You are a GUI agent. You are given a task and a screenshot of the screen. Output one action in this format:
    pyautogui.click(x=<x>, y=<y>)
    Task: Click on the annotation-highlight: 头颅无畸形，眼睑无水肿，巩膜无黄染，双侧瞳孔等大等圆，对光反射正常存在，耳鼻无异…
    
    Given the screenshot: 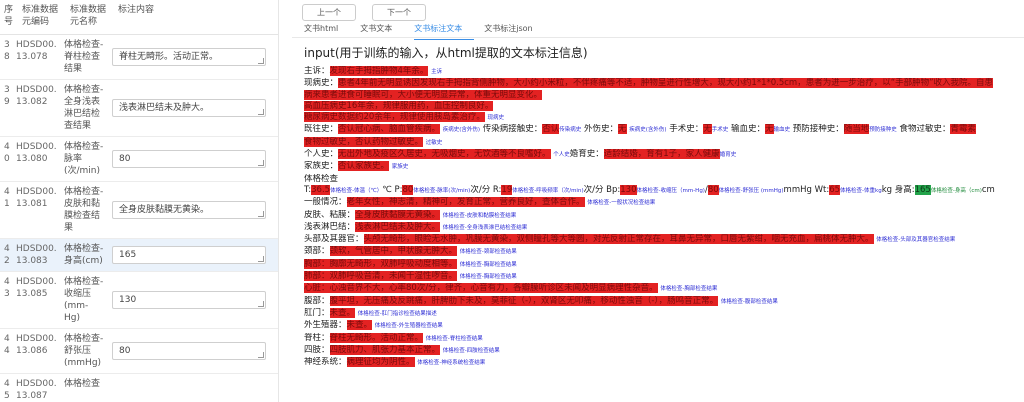 What is the action you would take?
    pyautogui.click(x=618, y=239)
    